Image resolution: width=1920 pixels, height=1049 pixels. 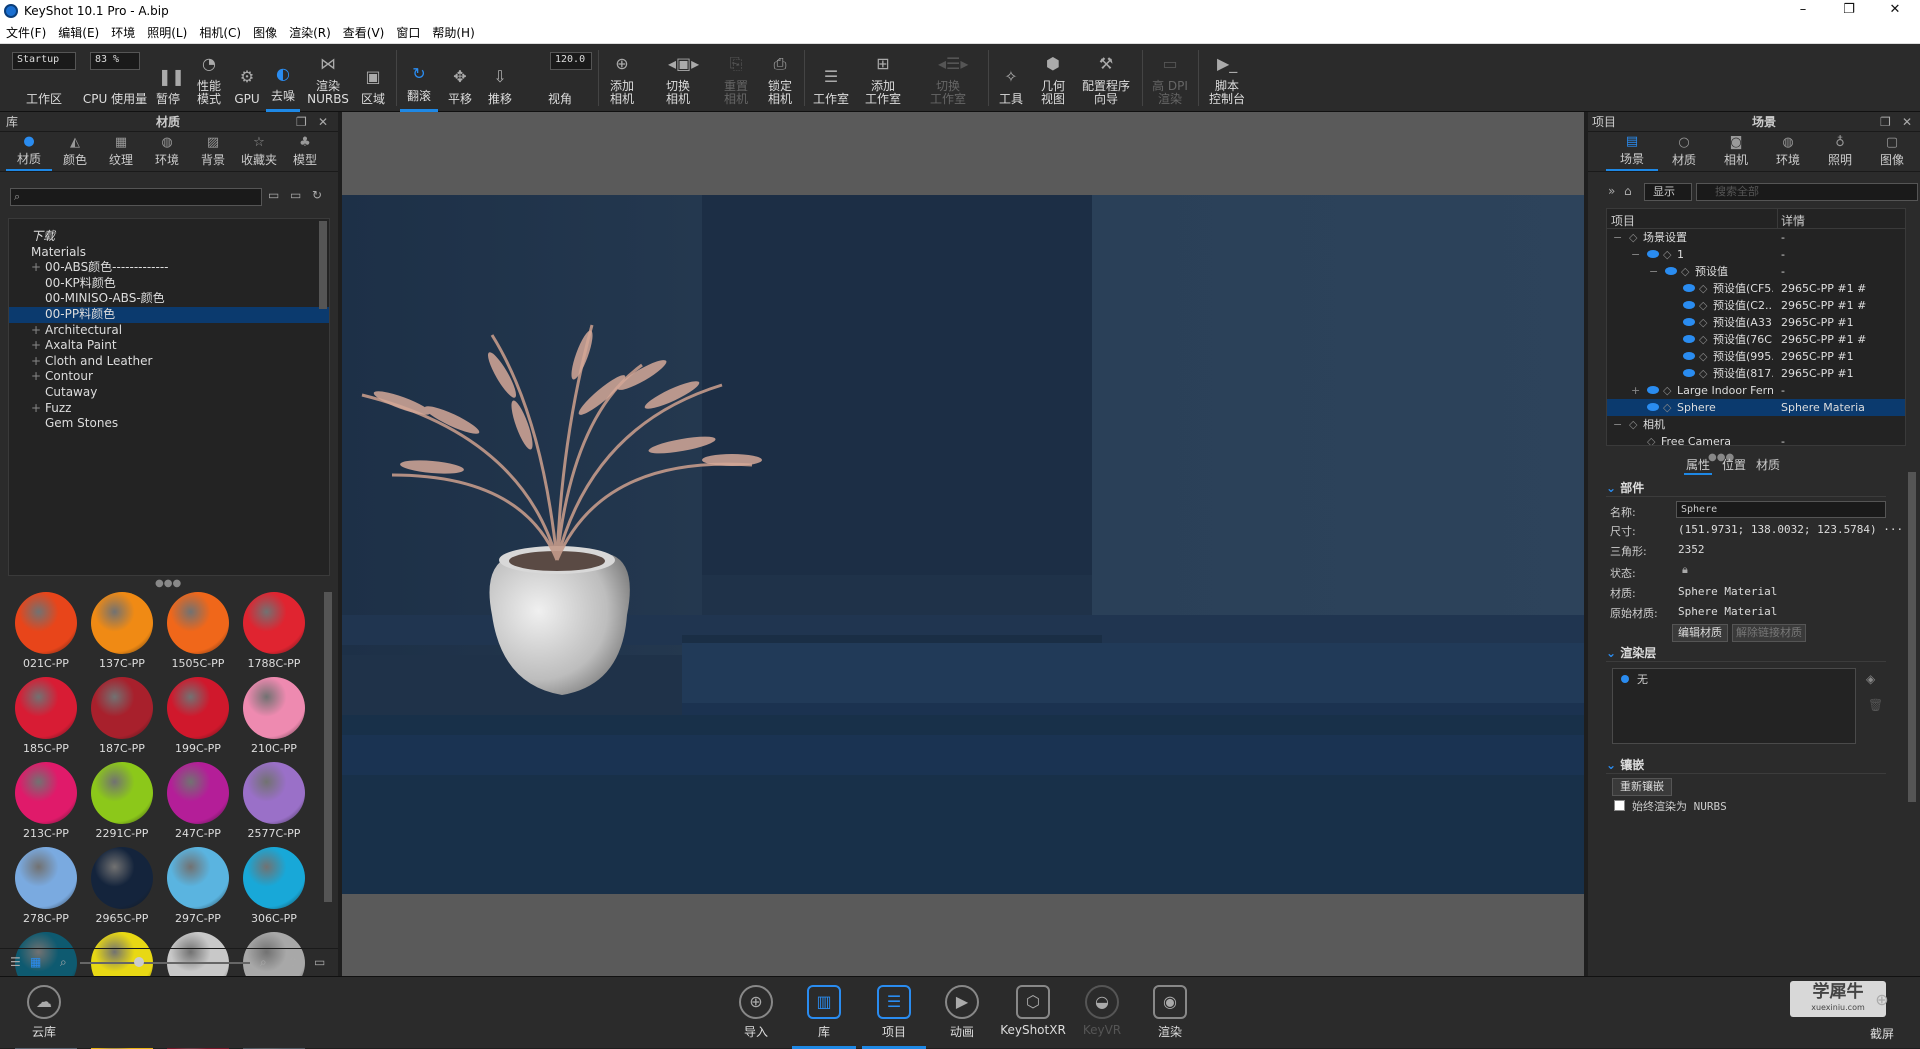 I want to click on menu-file: 文件(F), so click(x=26, y=32).